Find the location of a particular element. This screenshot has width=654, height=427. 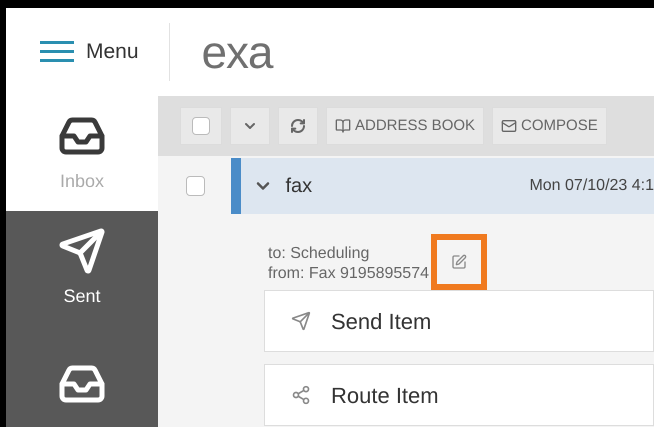

send-item-button: Send Item is located at coordinates (459, 321).